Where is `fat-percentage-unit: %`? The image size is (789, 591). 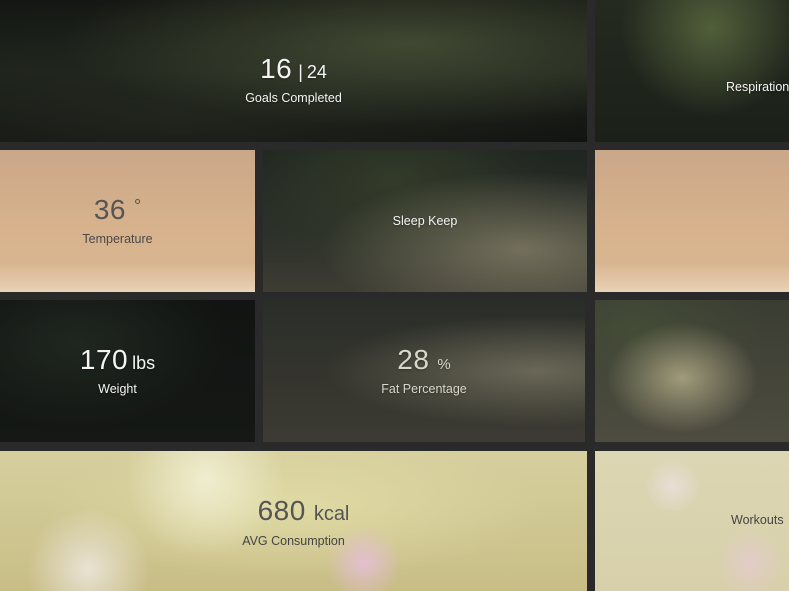 fat-percentage-unit: % is located at coordinates (444, 364).